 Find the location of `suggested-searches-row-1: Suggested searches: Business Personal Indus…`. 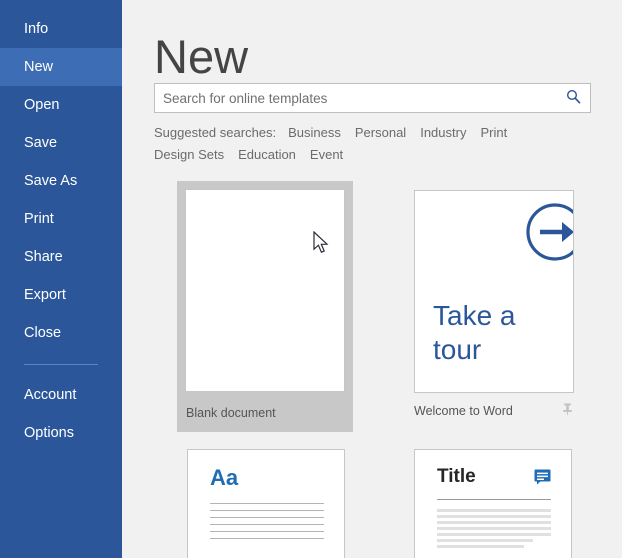

suggested-searches-row-1: Suggested searches: Business Personal Indus… is located at coordinates (374, 133).